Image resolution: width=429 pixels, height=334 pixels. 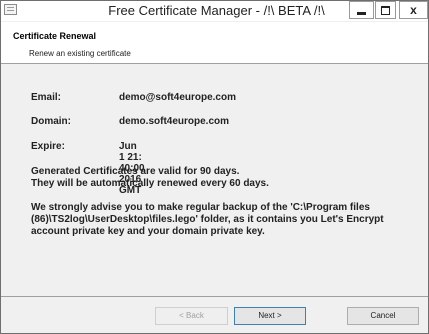 I want to click on expire-label: Expire:, so click(x=48, y=146).